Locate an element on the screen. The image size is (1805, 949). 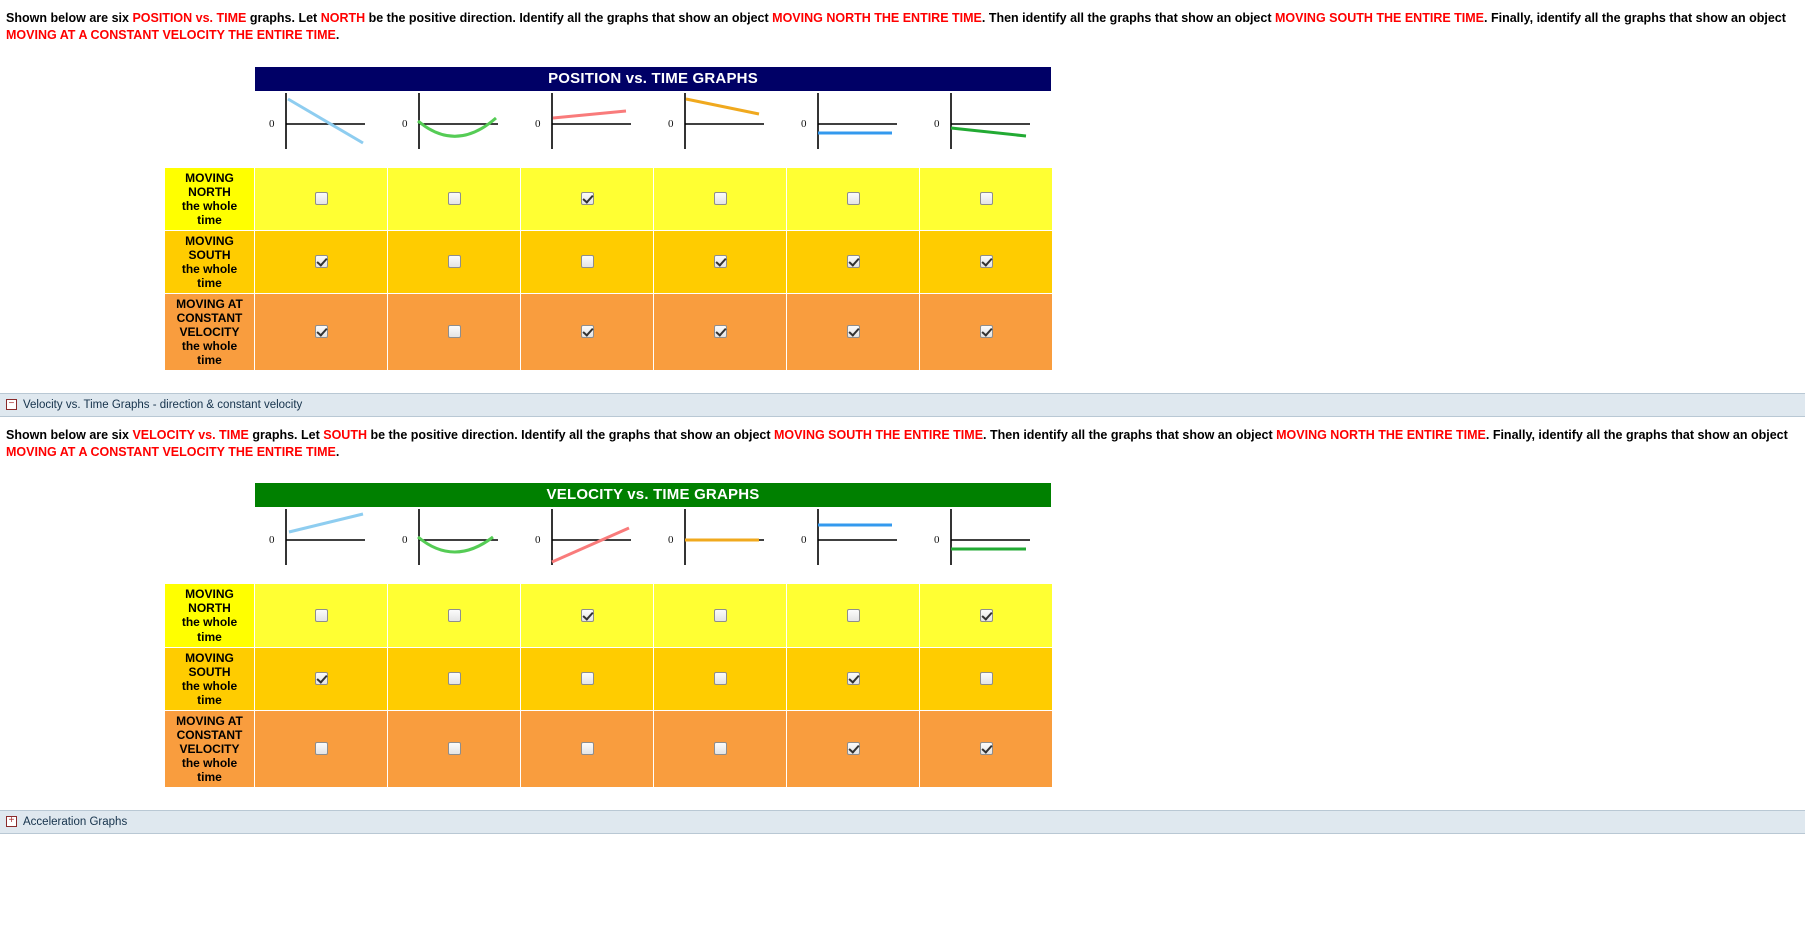
velocity-checkbox-north-graph5 is located at coordinates (853, 615).